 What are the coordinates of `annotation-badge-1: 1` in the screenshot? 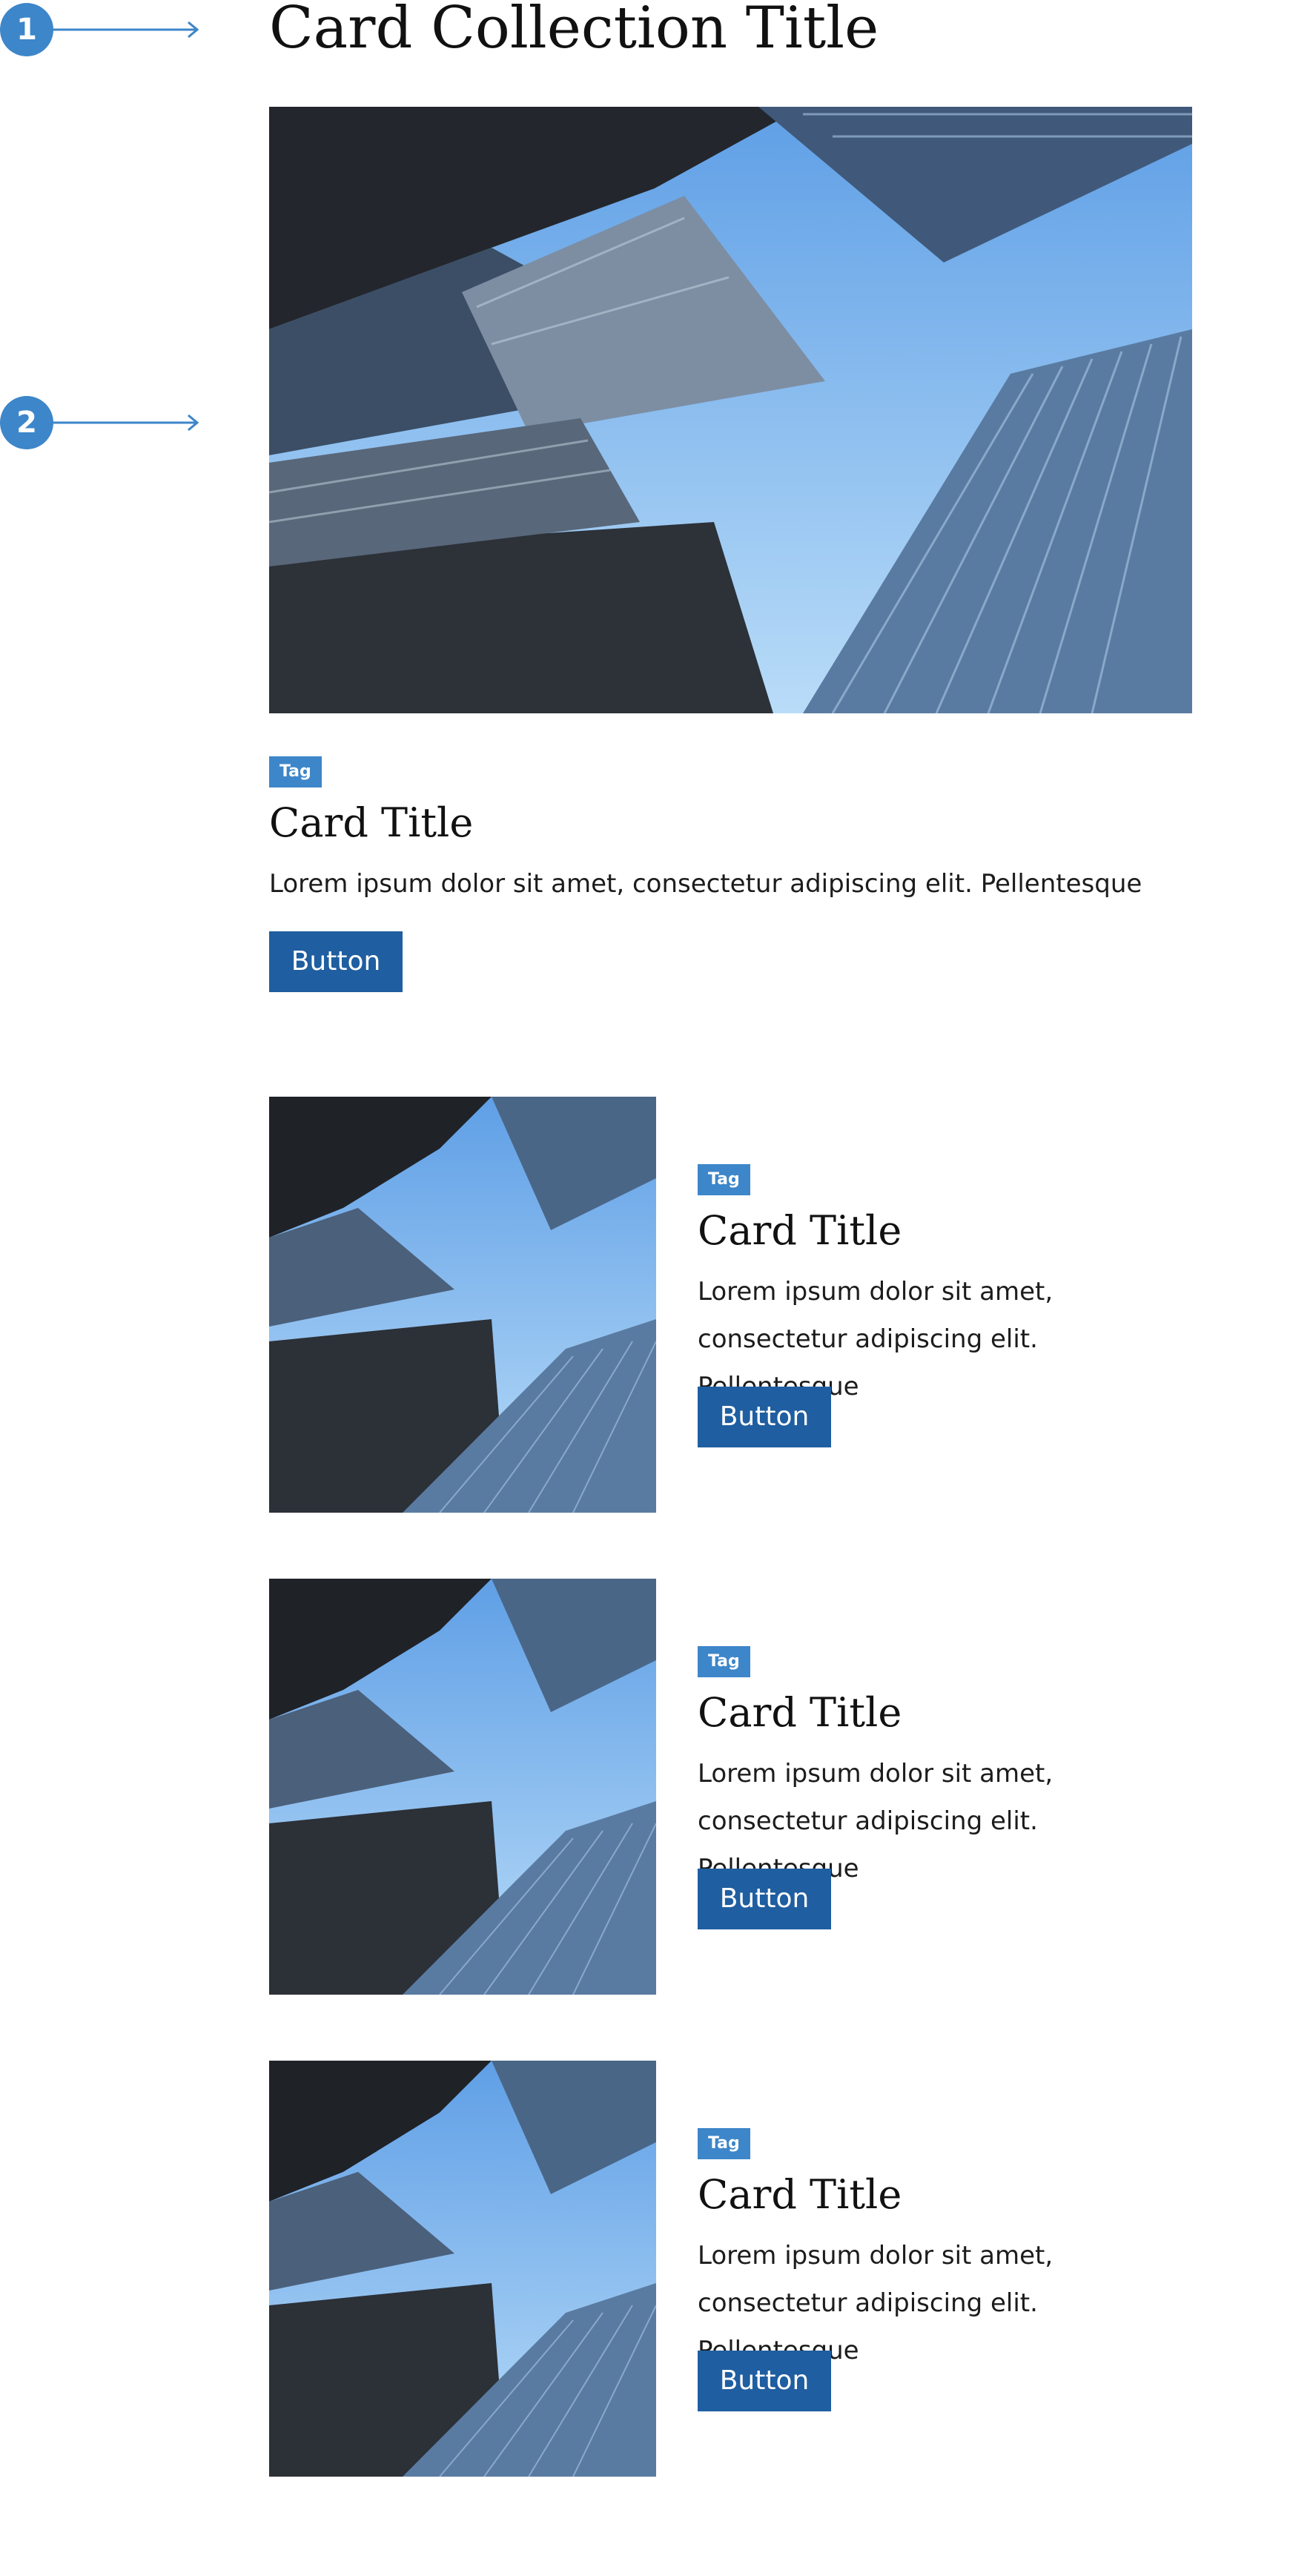 It's located at (27, 29).